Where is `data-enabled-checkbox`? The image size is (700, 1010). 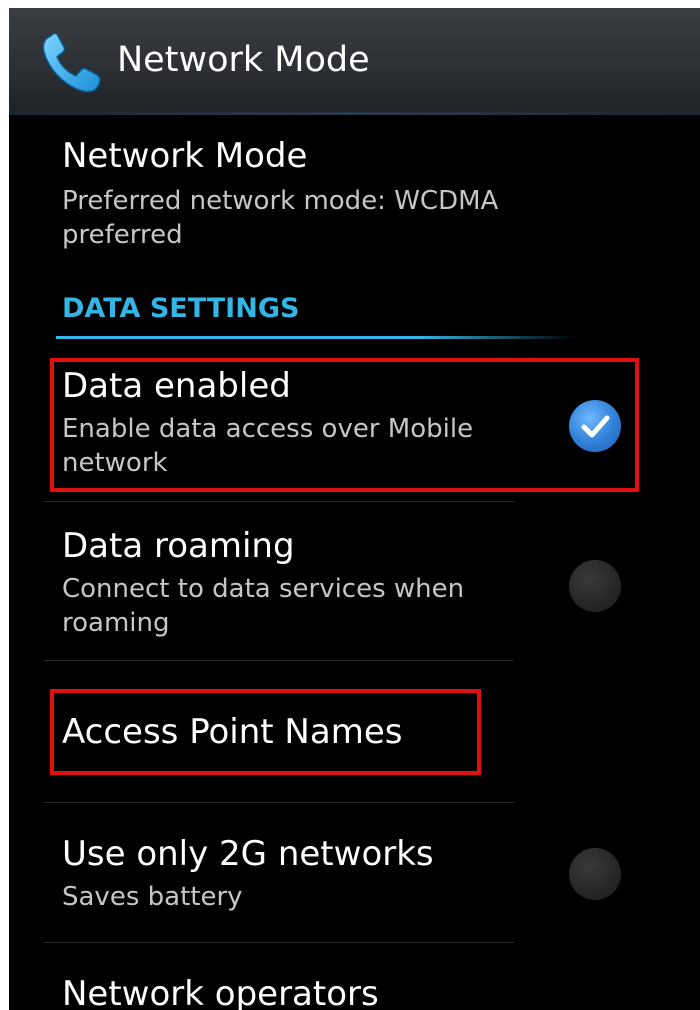
data-enabled-checkbox is located at coordinates (595, 426).